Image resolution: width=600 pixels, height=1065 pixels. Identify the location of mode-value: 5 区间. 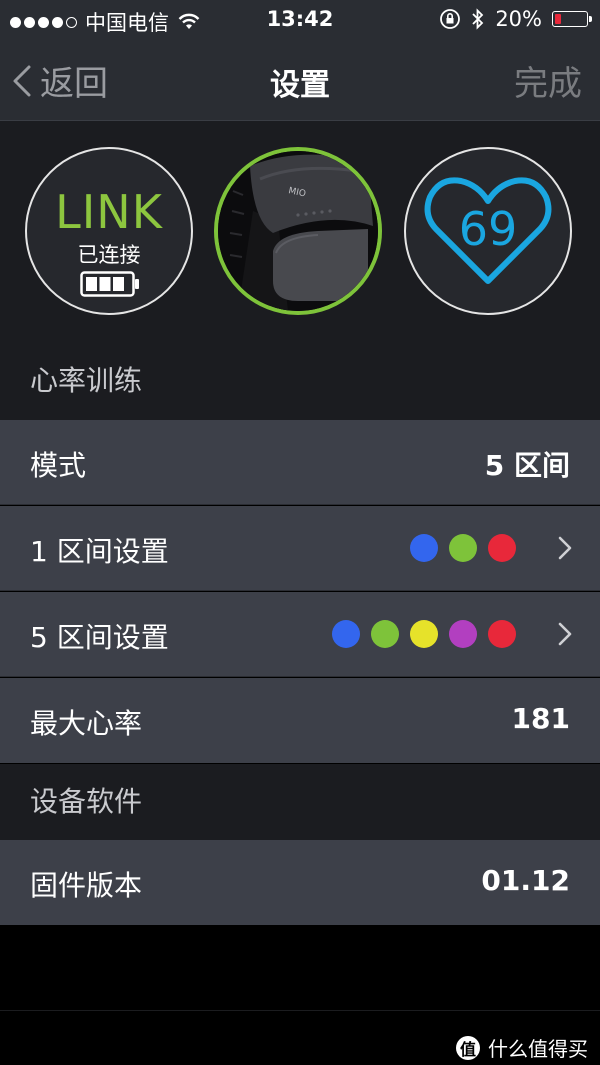
(527, 465).